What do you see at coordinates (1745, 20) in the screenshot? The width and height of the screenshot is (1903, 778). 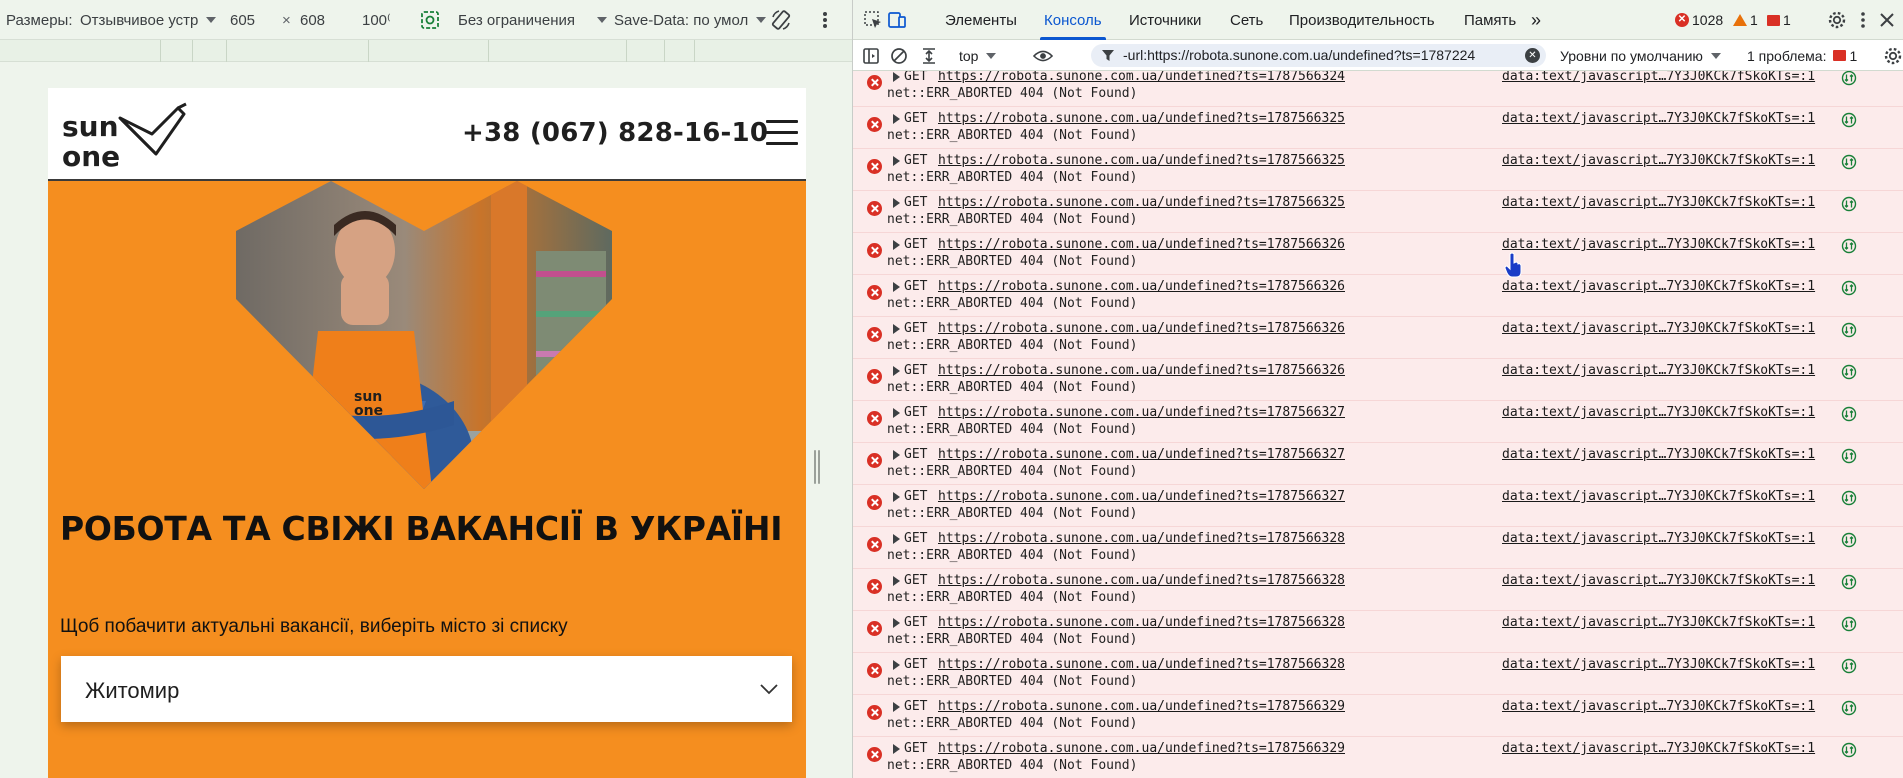 I see `warnings-badge: 1` at bounding box center [1745, 20].